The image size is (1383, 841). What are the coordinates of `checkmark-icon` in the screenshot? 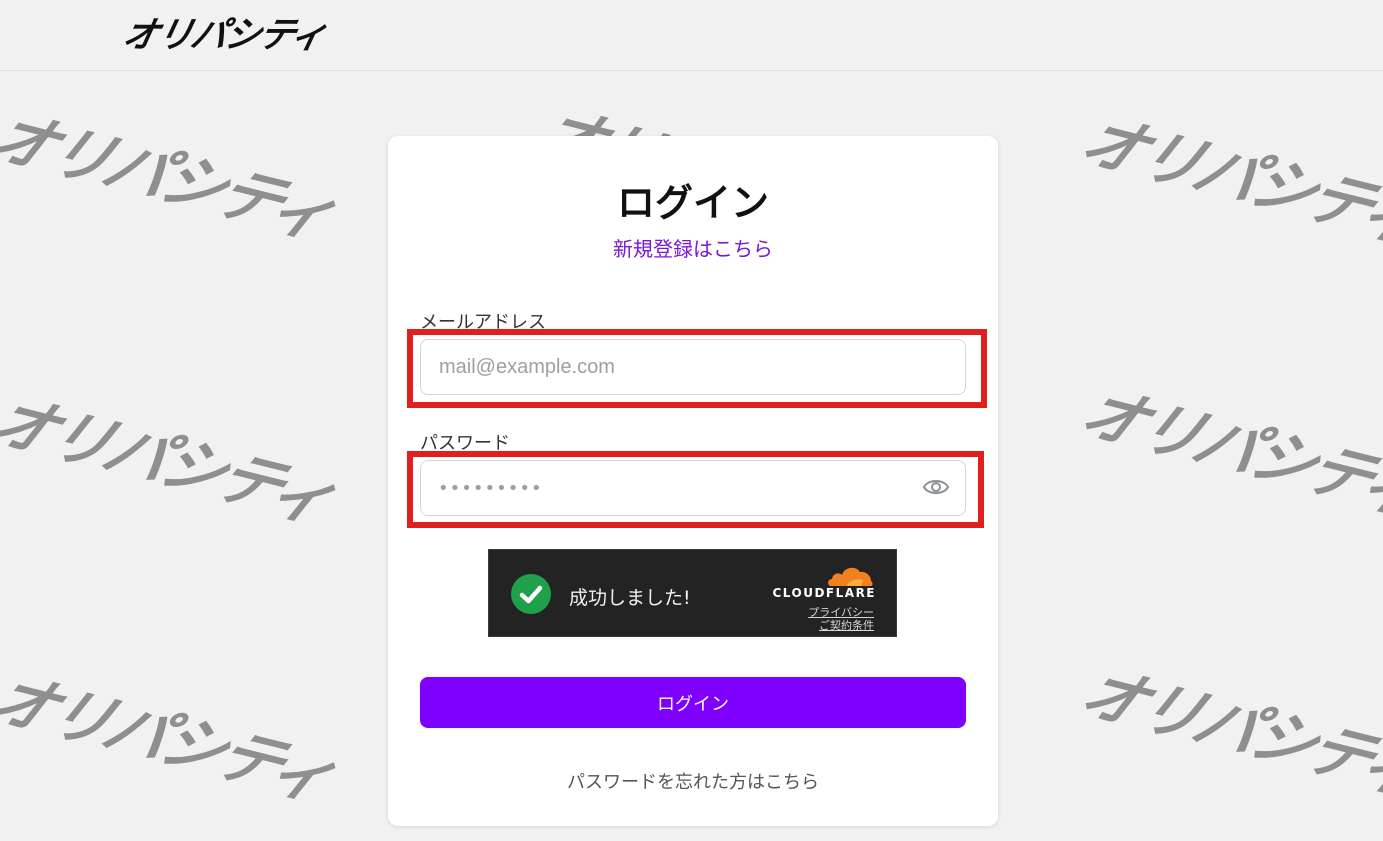 It's located at (531, 594).